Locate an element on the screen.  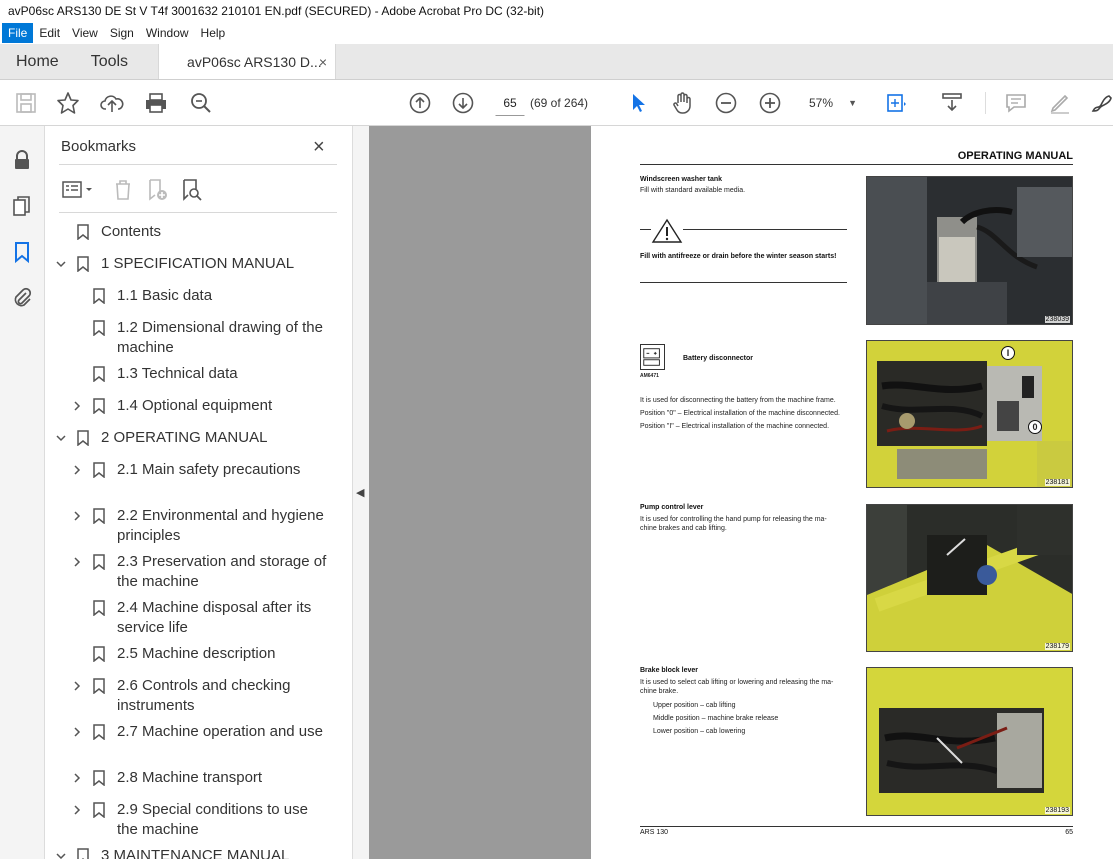
hand-icon is located at coordinates (682, 103).